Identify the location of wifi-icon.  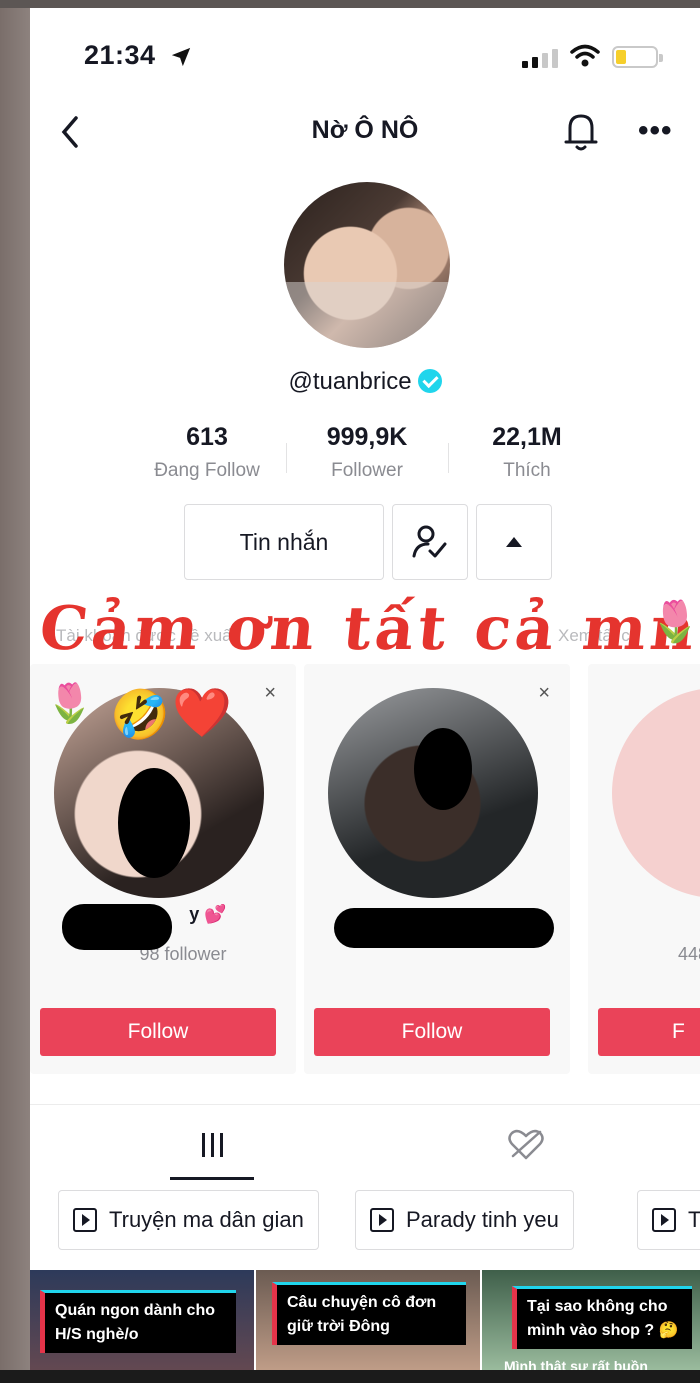
(585, 55).